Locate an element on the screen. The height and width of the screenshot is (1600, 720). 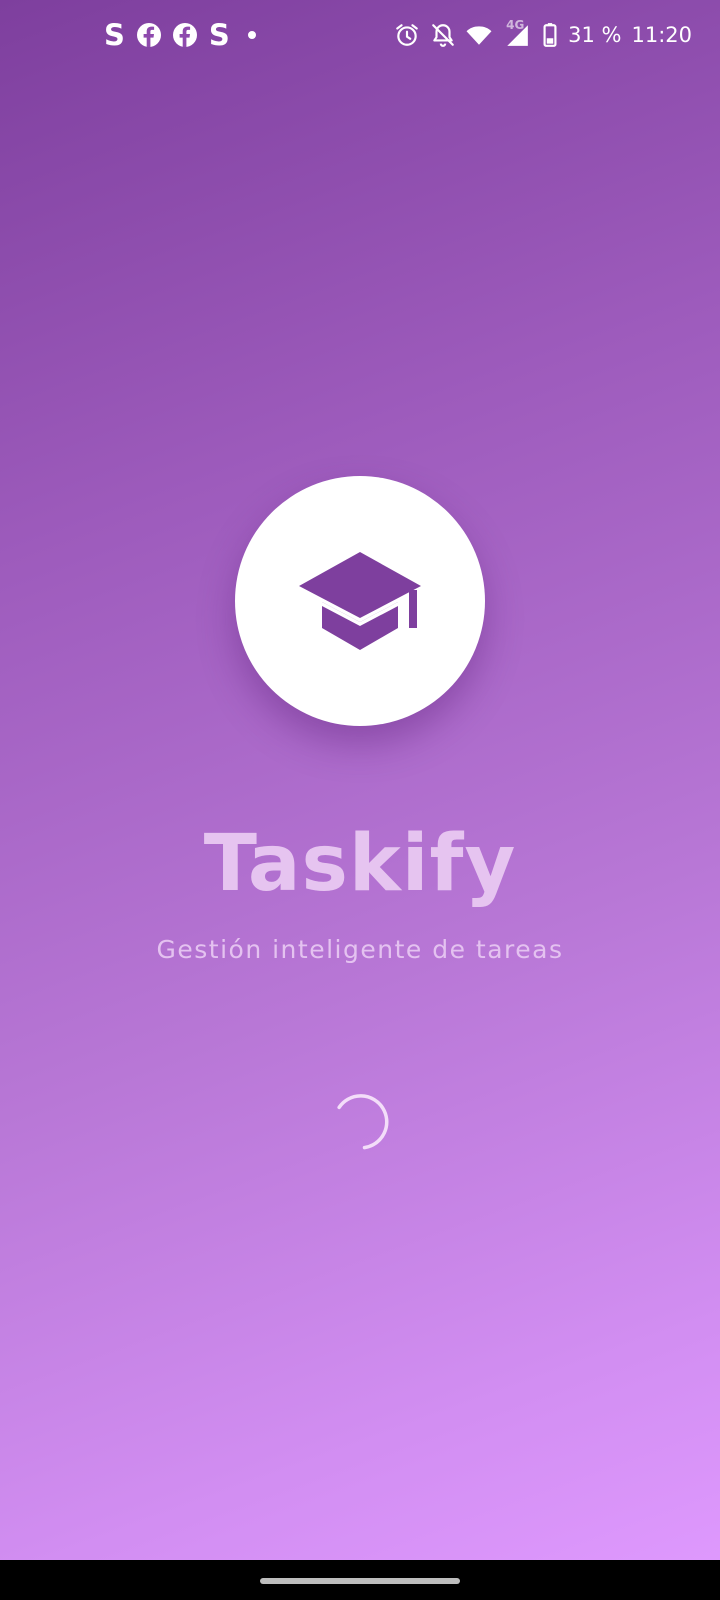
more-notifications-dot-icon is located at coordinates (251, 35).